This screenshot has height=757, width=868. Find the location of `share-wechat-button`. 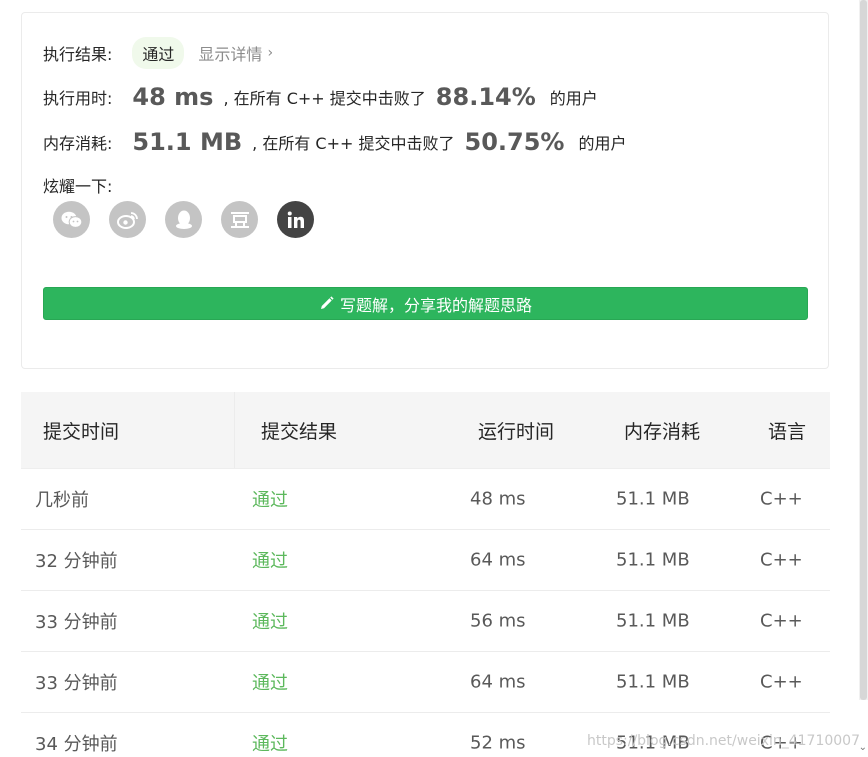

share-wechat-button is located at coordinates (71, 219).